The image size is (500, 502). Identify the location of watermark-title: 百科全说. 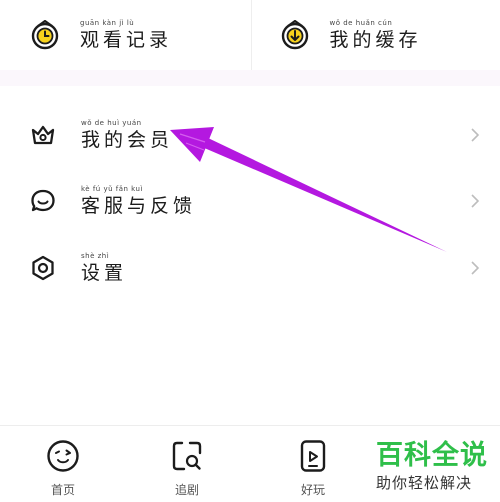
(435, 456).